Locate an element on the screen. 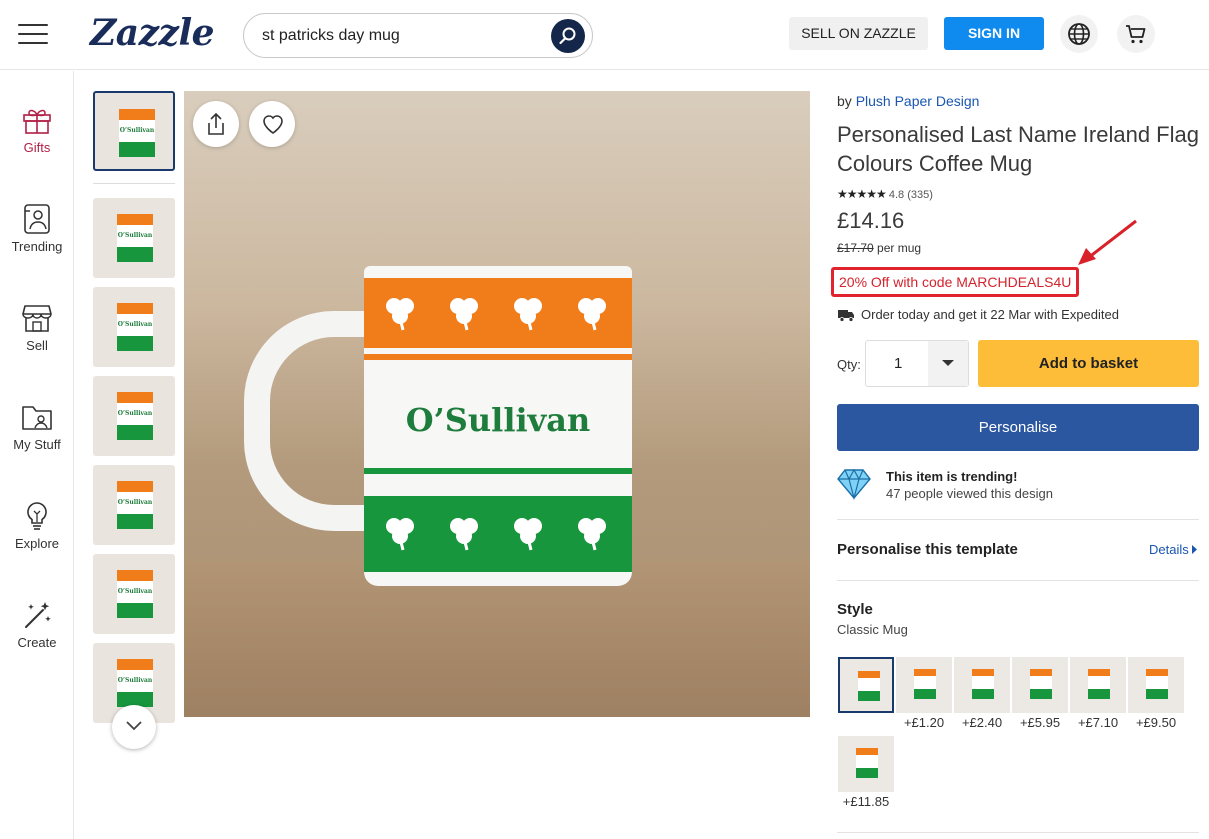 The width and height of the screenshot is (1209, 839). cart-button is located at coordinates (1136, 34).